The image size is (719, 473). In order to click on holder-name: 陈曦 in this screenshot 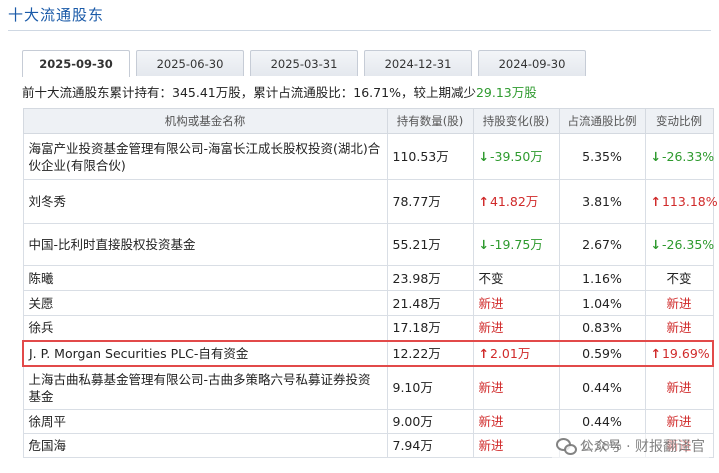, I will do `click(205, 278)`.